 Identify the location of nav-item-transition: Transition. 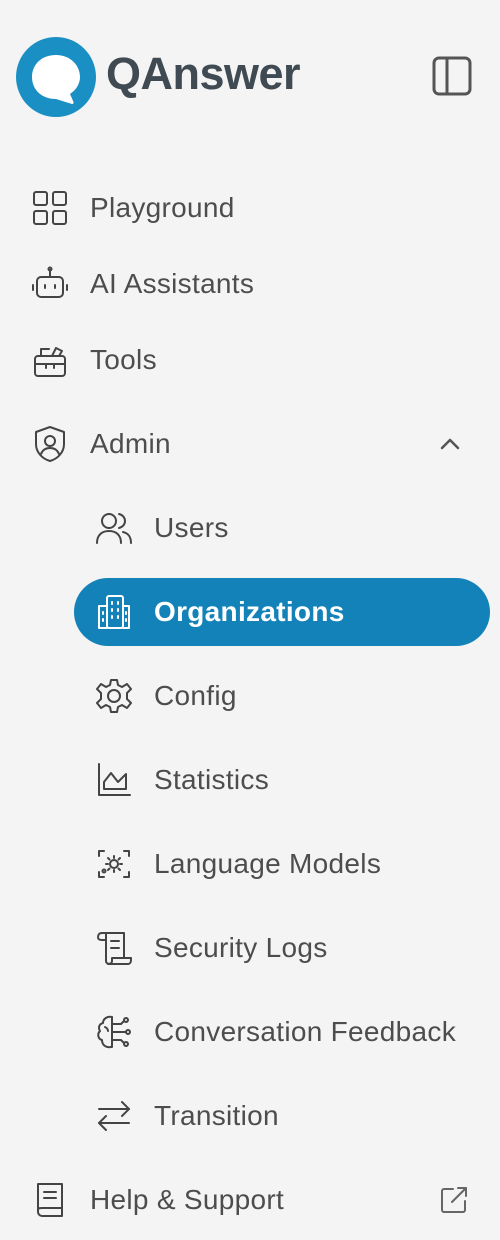
(250, 1116).